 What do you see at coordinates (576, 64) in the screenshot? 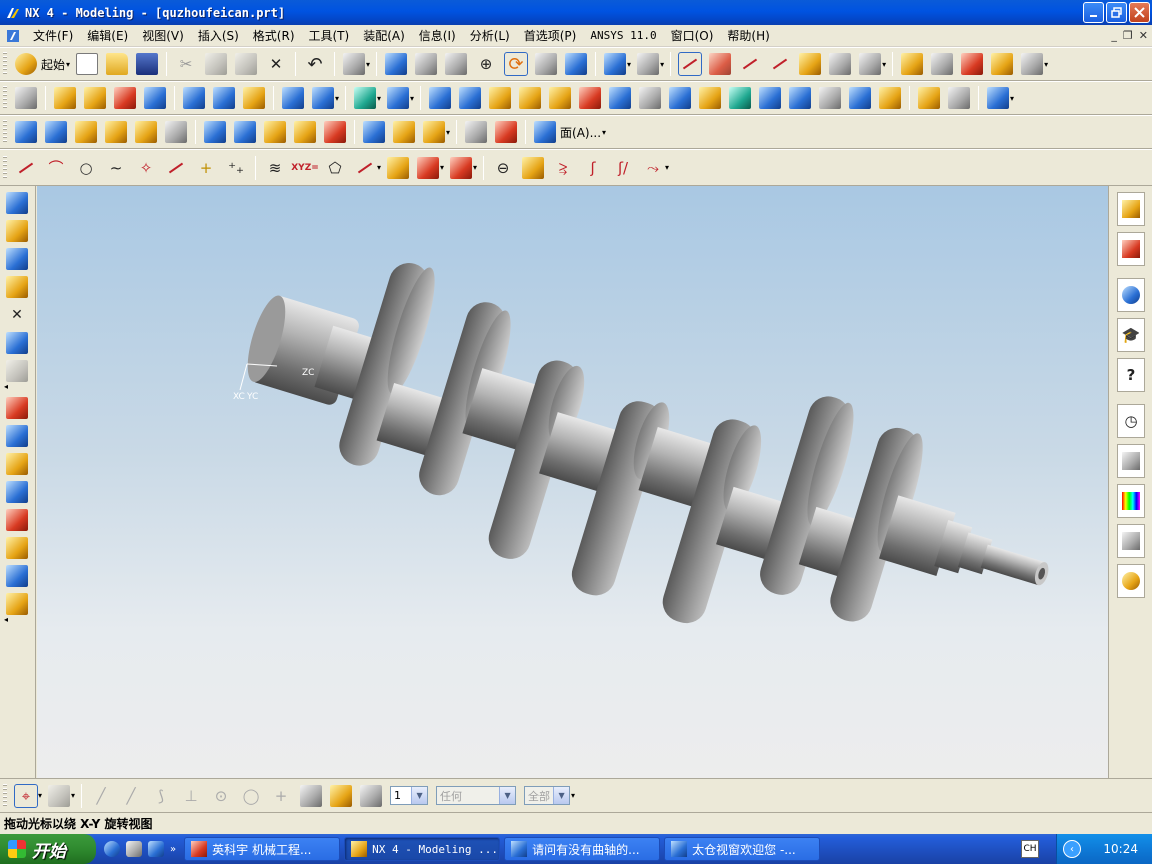
I see `perspective-icon` at bounding box center [576, 64].